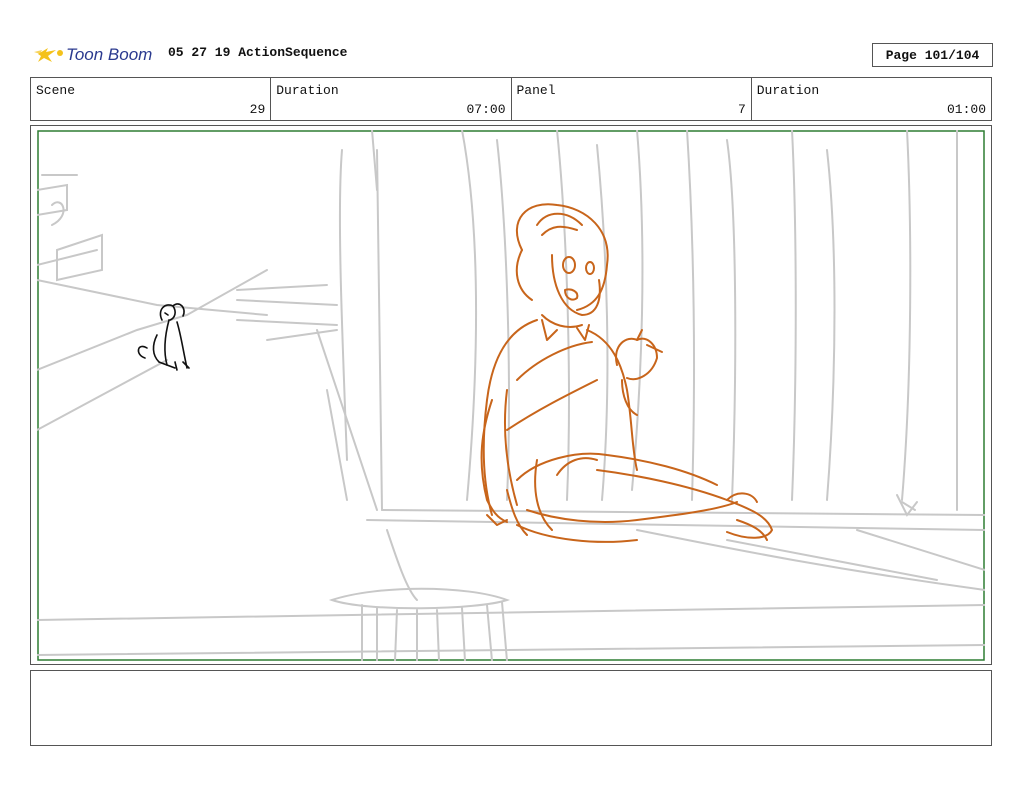  I want to click on girl-character-sketch, so click(626, 373).